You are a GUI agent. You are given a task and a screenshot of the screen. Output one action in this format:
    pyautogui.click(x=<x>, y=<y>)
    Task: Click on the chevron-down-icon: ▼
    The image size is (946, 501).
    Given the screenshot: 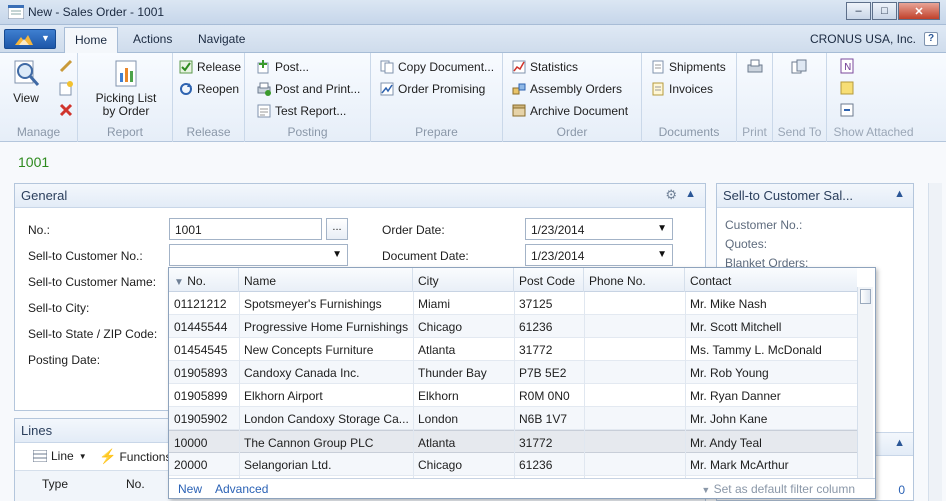 What is the action you would take?
    pyautogui.click(x=82, y=456)
    